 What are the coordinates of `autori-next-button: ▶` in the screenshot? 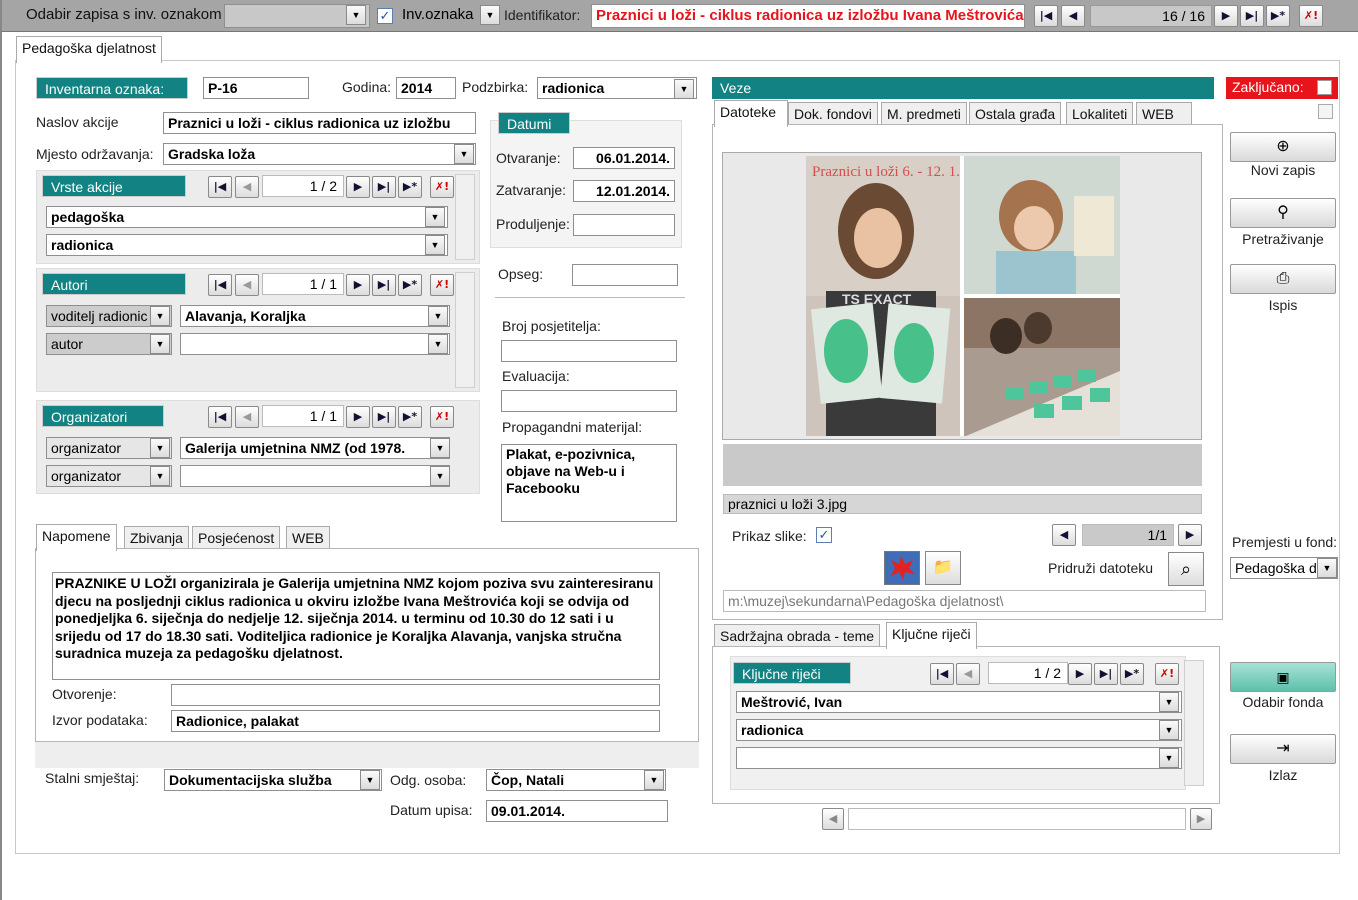 It's located at (358, 285).